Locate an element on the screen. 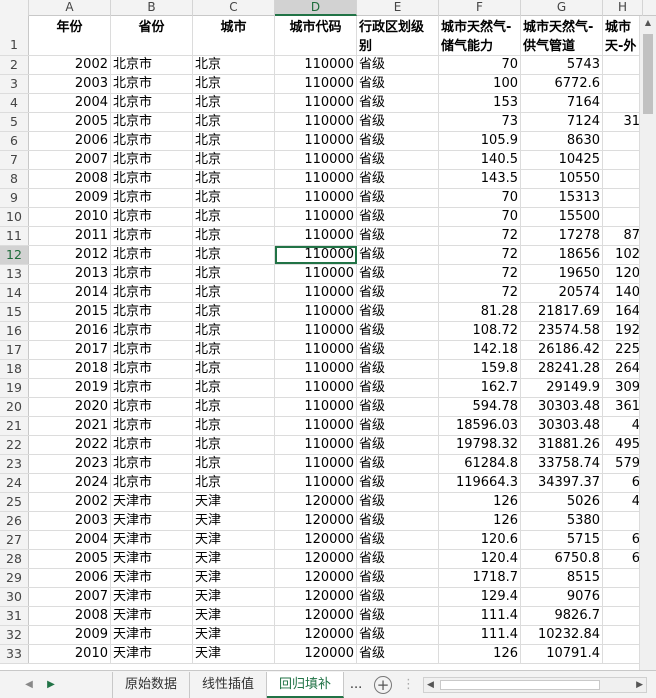 The height and width of the screenshot is (698, 656). column-header-d: D is located at coordinates (316, 8).